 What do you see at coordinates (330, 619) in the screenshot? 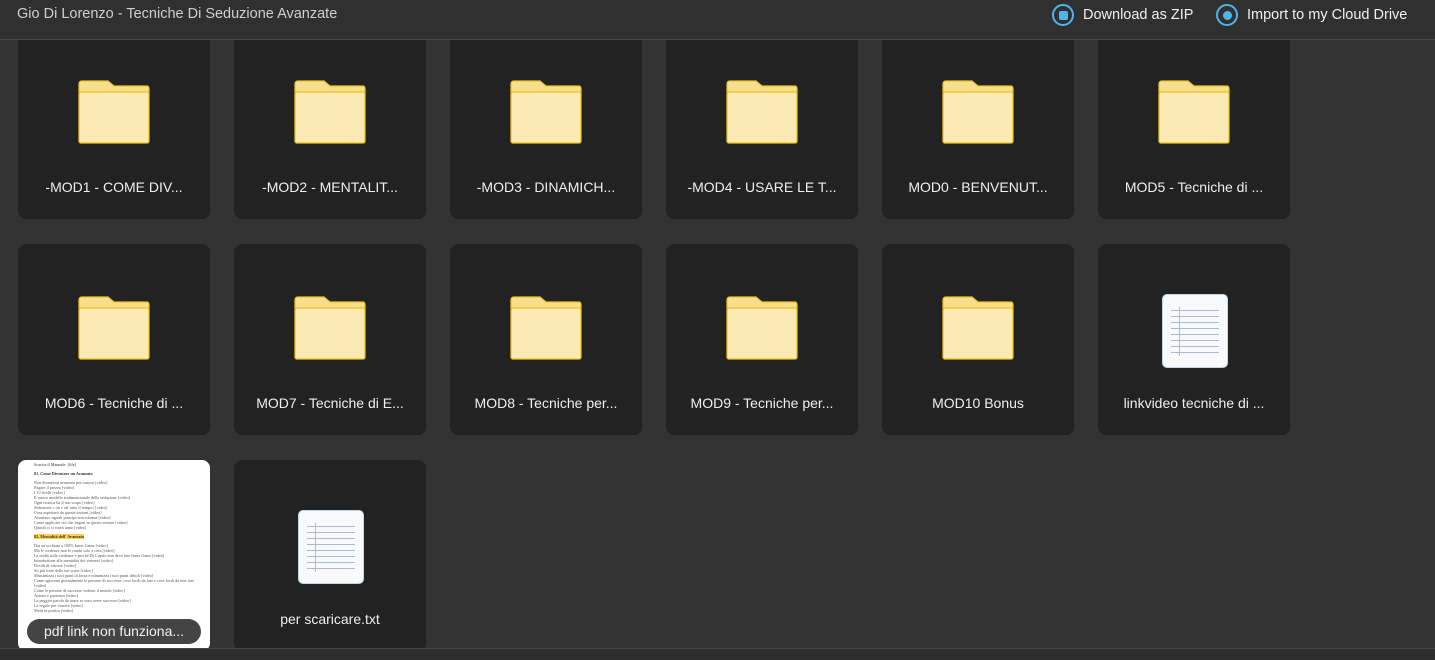
I see `item-label: per scaricare.txt` at bounding box center [330, 619].